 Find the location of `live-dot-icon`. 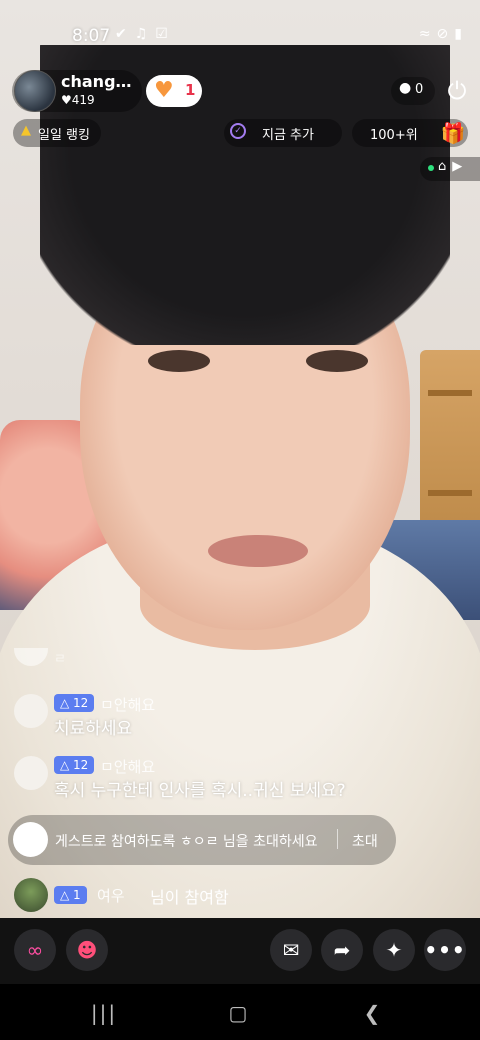

live-dot-icon is located at coordinates (431, 168).